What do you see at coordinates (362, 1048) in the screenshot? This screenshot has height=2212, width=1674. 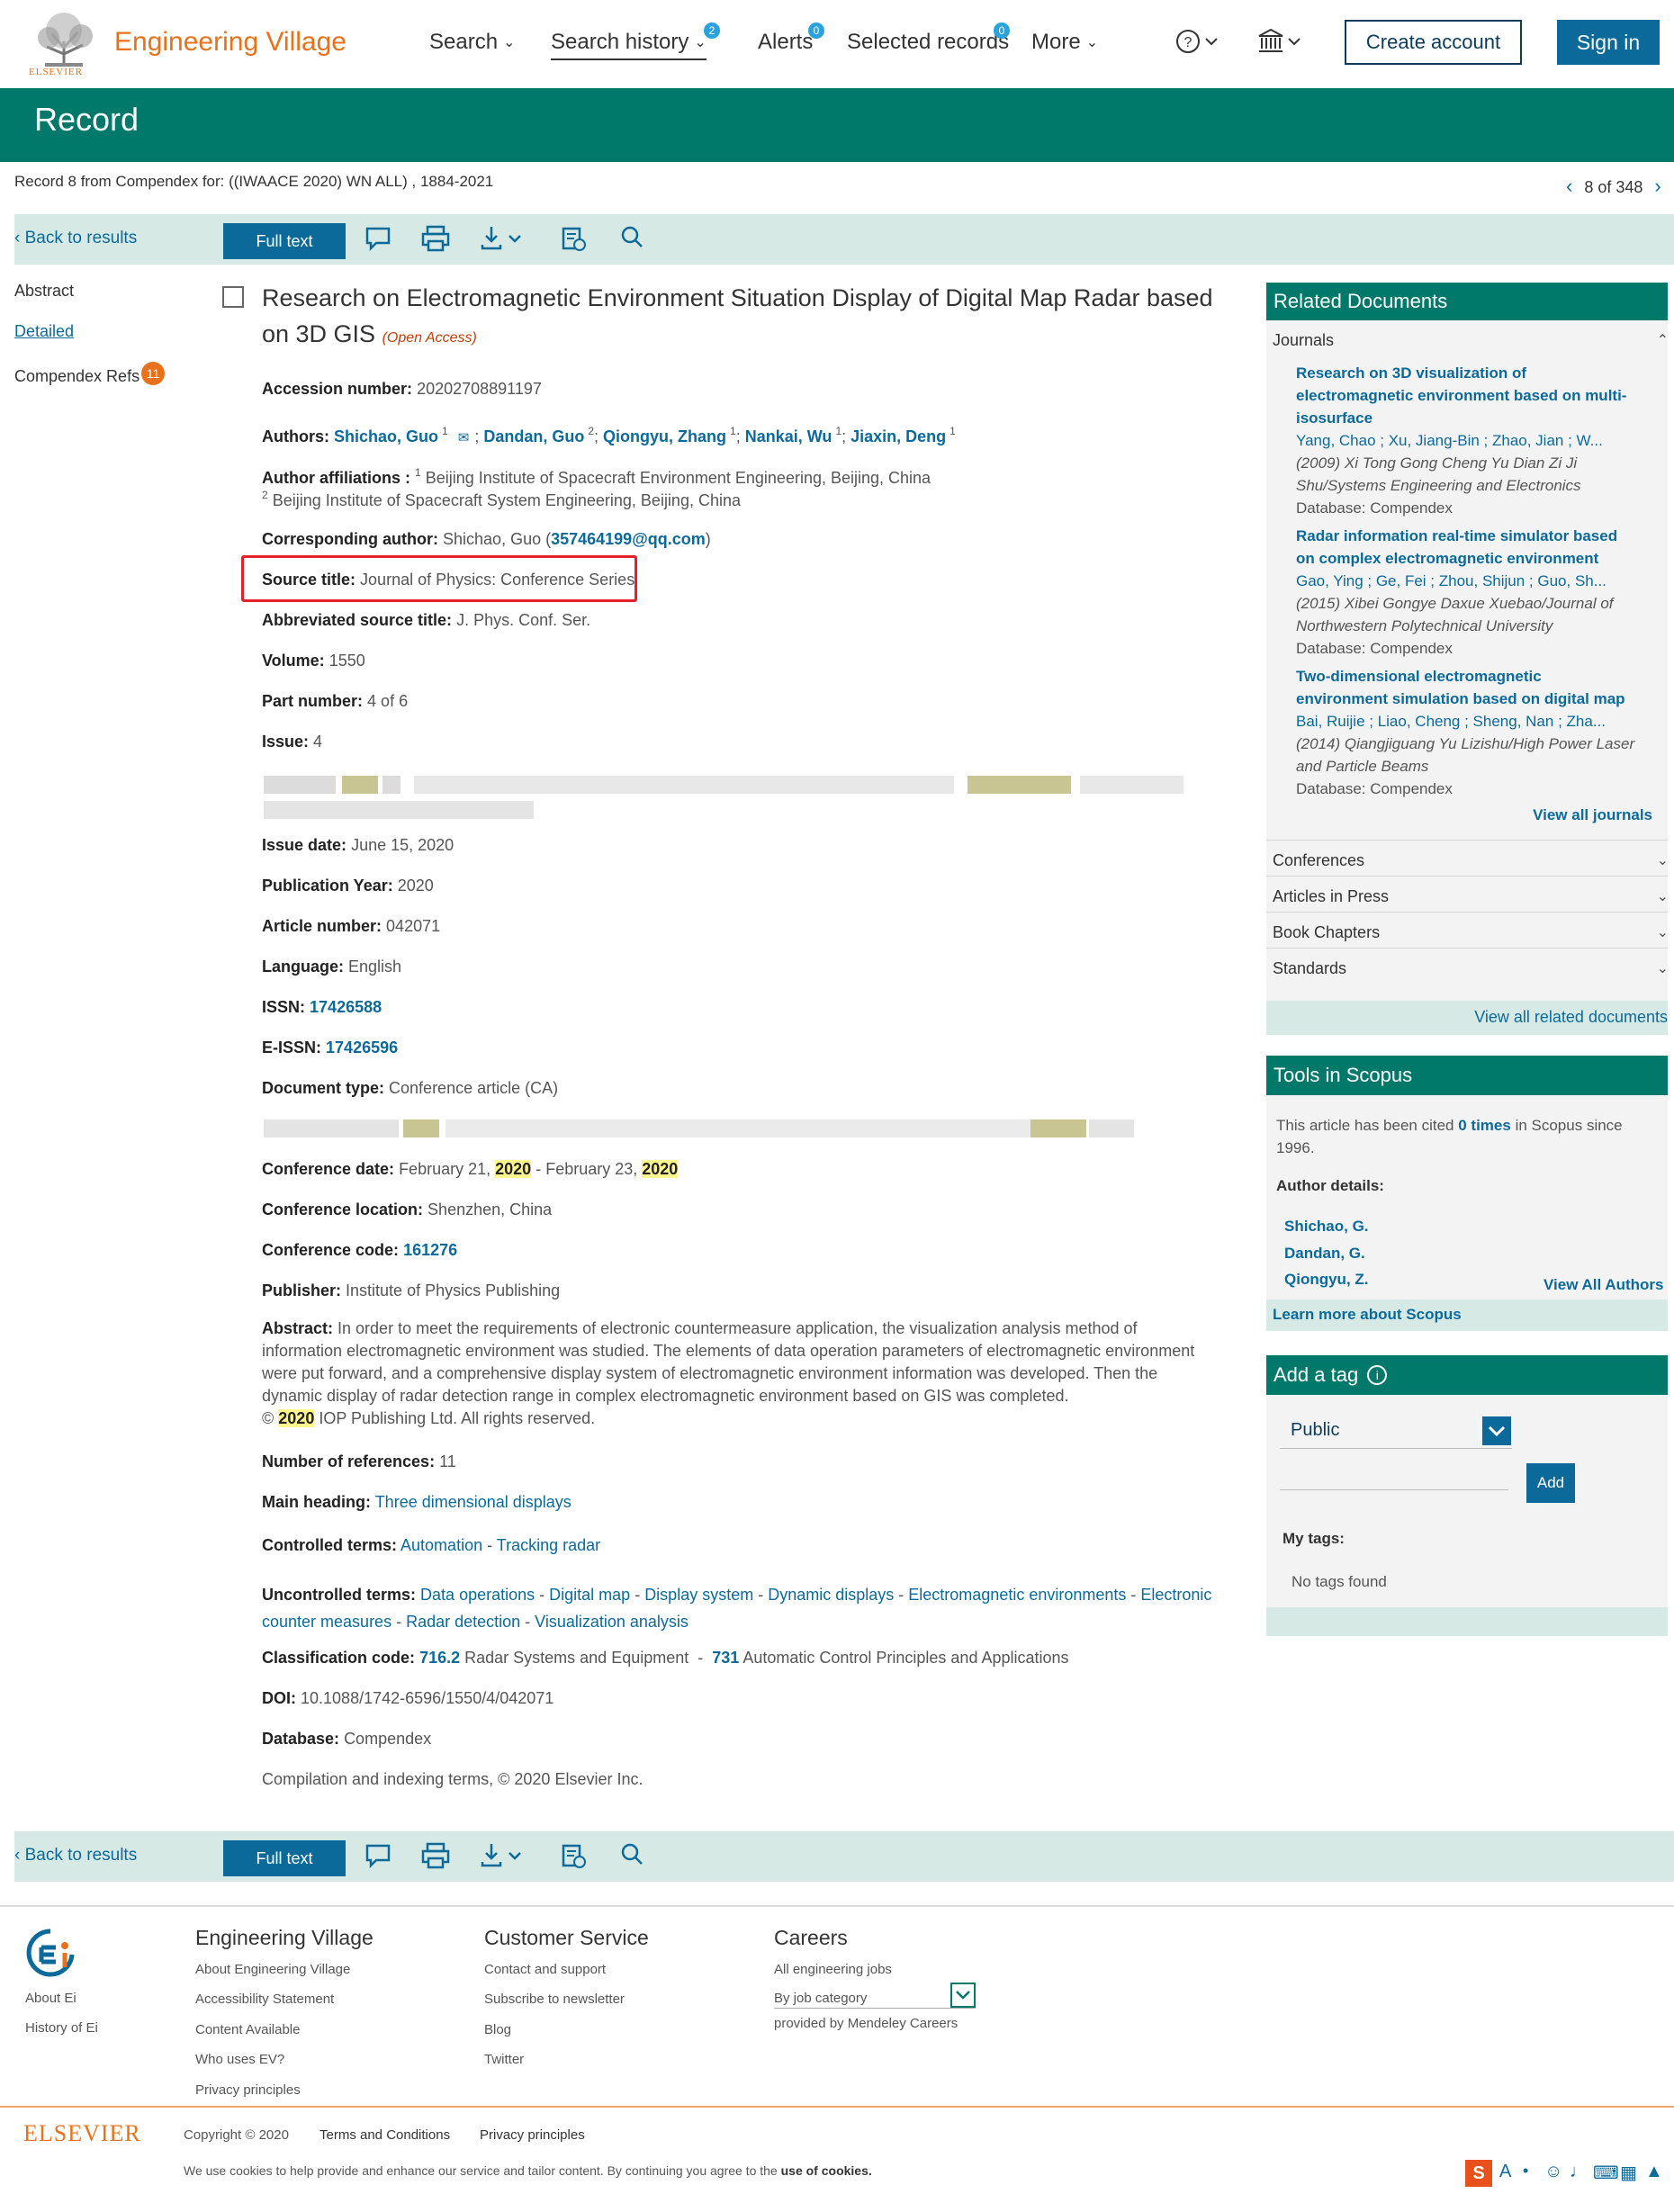 I see `eissn-link: 17426596` at bounding box center [362, 1048].